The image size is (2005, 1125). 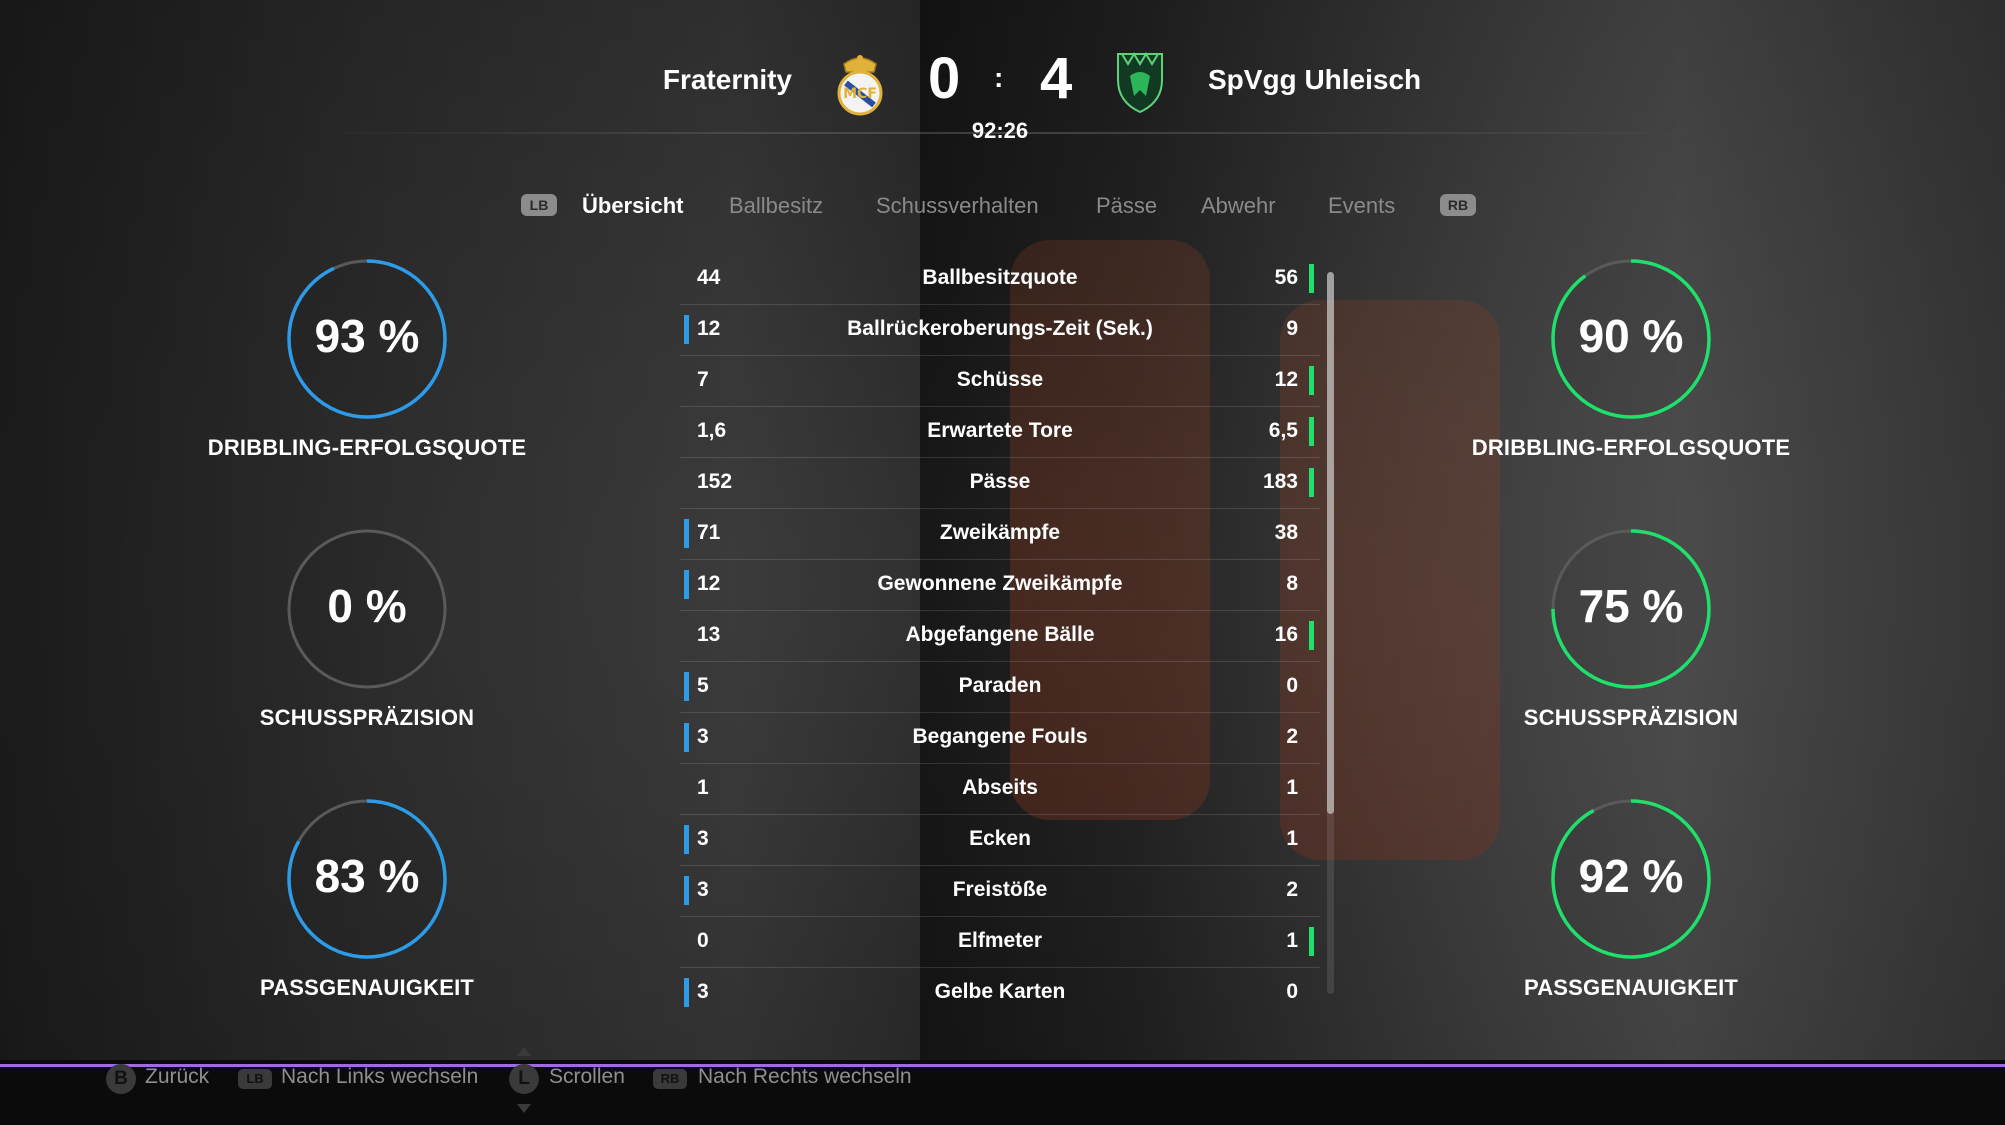 What do you see at coordinates (367, 717) in the screenshot?
I see `home-gauge-label: SCHUSSPRÄZISION` at bounding box center [367, 717].